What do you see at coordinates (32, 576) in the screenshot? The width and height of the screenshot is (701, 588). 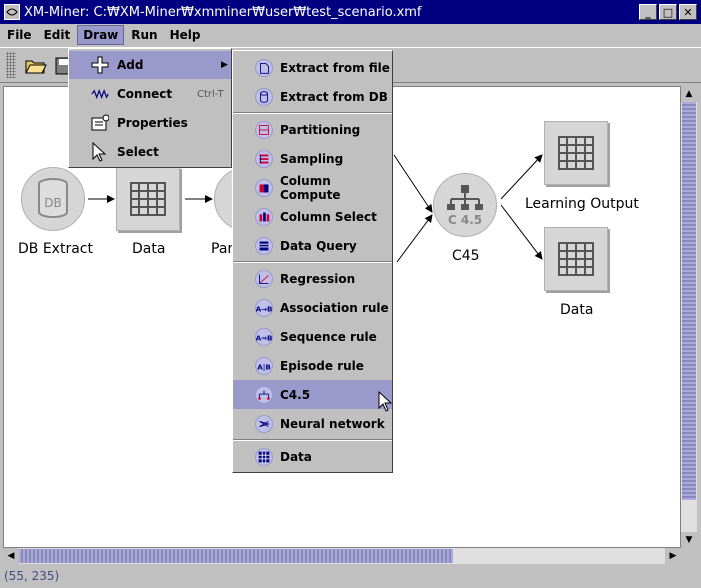 I see `cursor-coordinates: (55, 235)` at bounding box center [32, 576].